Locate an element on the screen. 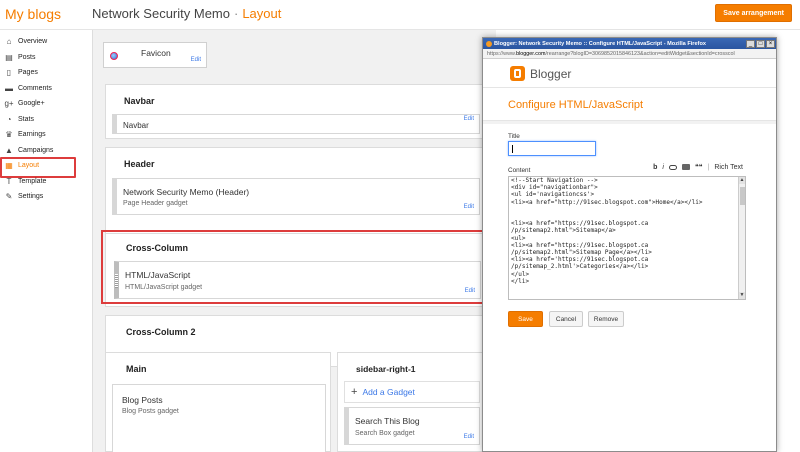 This screenshot has width=800, height=452. favicon-edit-link: Edit is located at coordinates (196, 60).